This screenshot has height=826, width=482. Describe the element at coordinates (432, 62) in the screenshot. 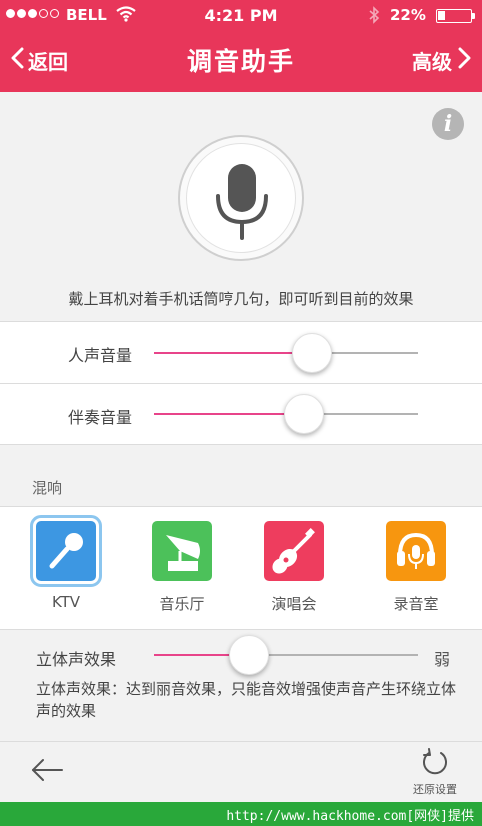

I see `nav-advanced-label: 高级` at that location.